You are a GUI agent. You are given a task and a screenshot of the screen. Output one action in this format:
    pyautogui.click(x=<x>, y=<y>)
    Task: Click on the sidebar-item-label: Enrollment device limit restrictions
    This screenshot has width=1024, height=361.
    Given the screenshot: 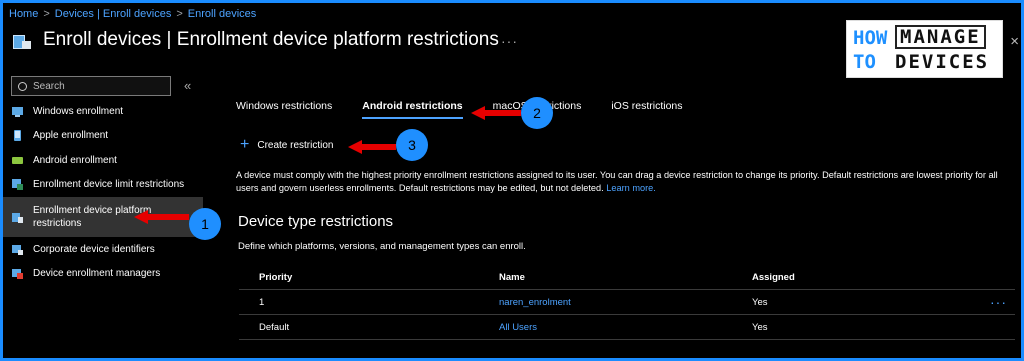 What is the action you would take?
    pyautogui.click(x=109, y=185)
    